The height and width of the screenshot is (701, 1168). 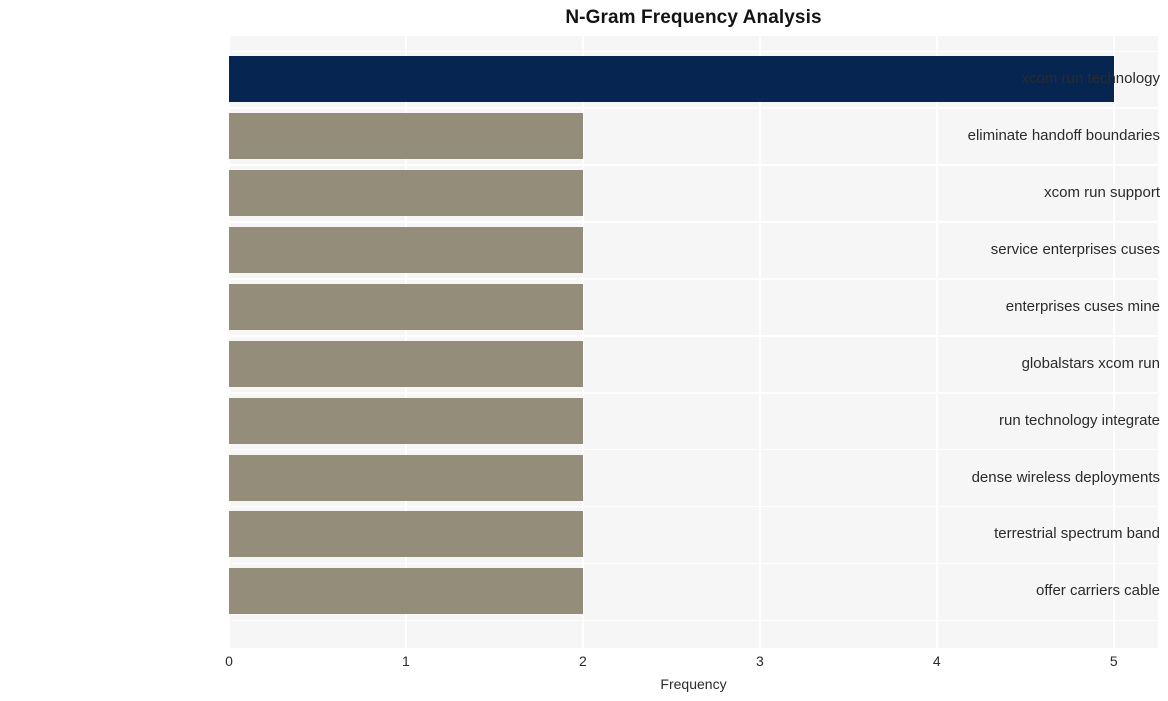 I want to click on y-axis-tick-label: xcom run technology, so click(x=1090, y=78).